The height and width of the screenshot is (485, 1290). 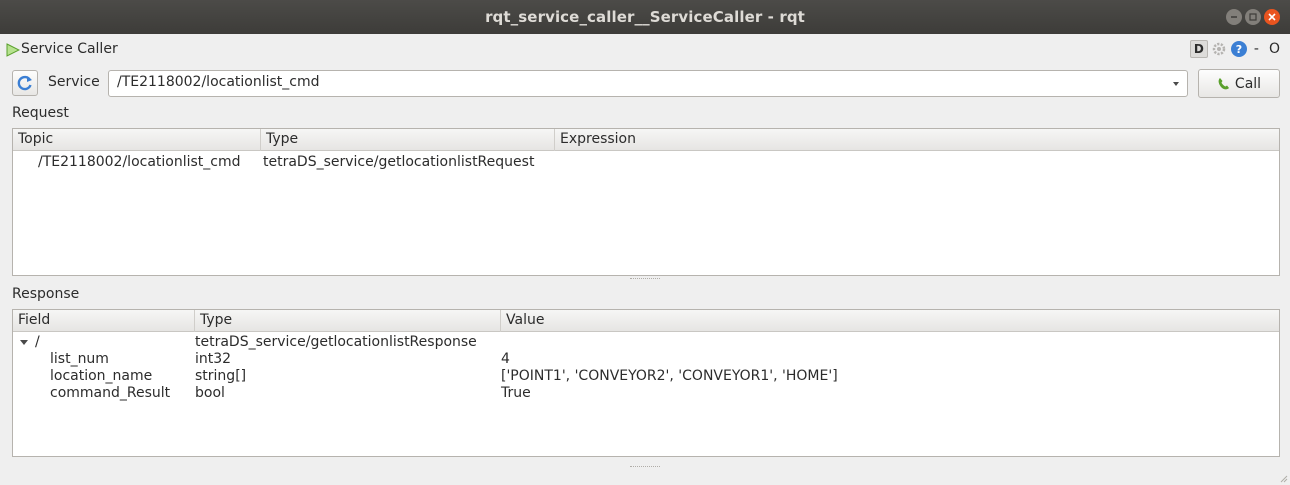 What do you see at coordinates (505, 359) in the screenshot?
I see `response-value-cell: 4` at bounding box center [505, 359].